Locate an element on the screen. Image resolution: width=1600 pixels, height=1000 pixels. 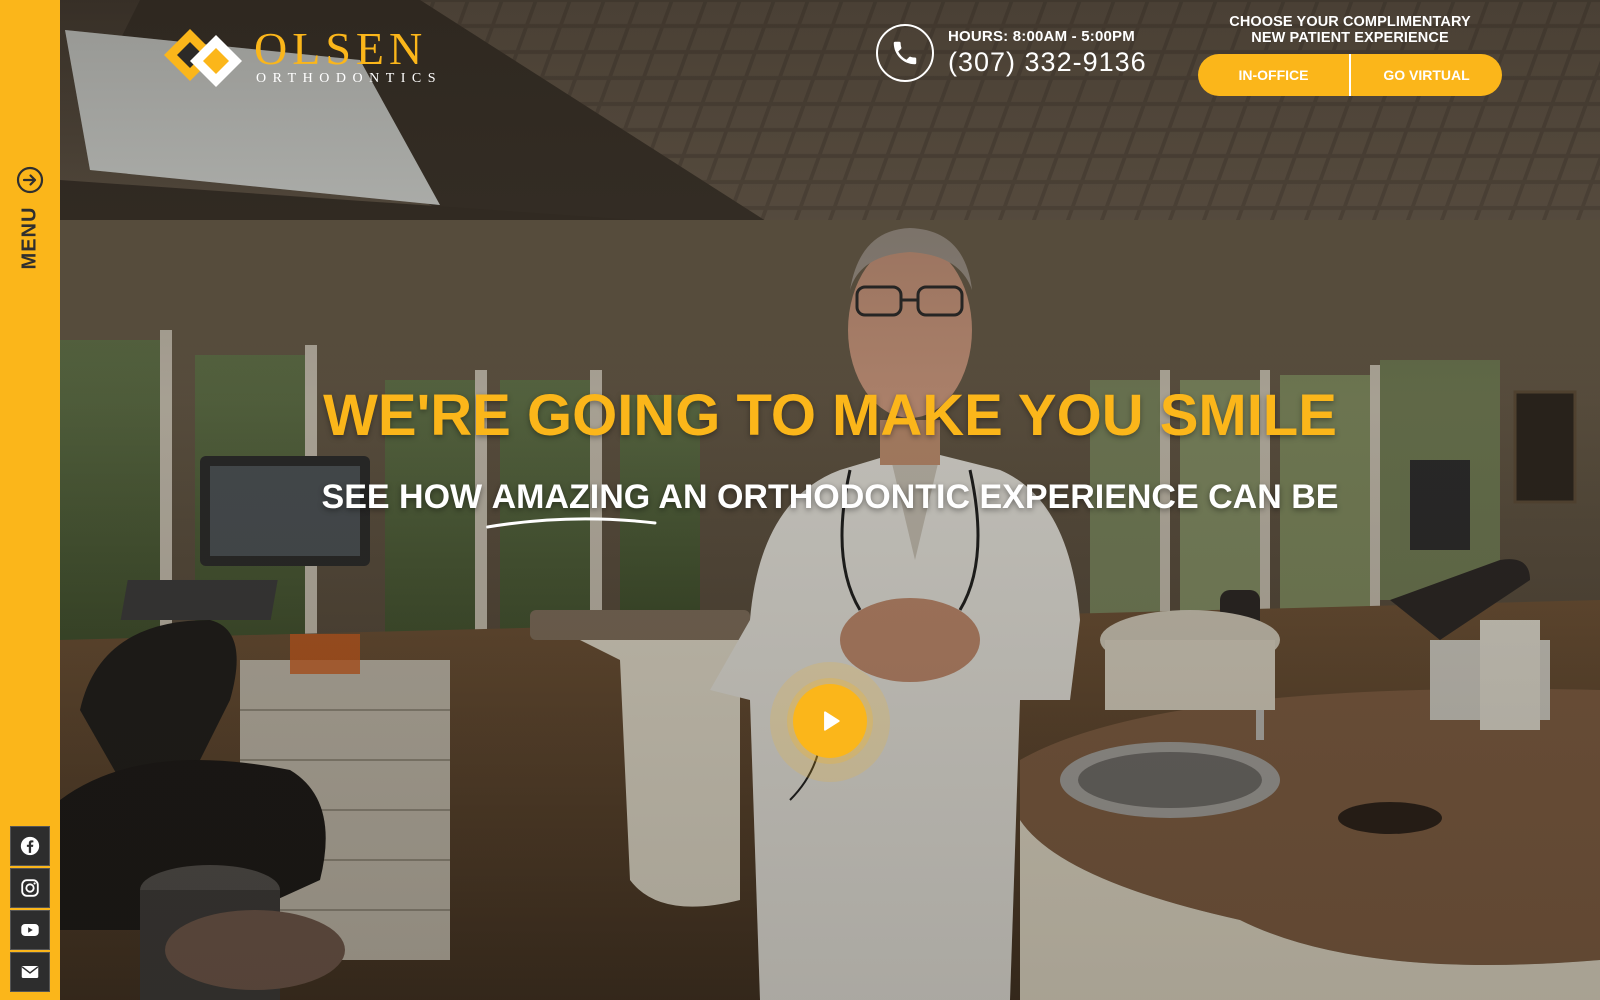
youtube-icon is located at coordinates (30, 930).